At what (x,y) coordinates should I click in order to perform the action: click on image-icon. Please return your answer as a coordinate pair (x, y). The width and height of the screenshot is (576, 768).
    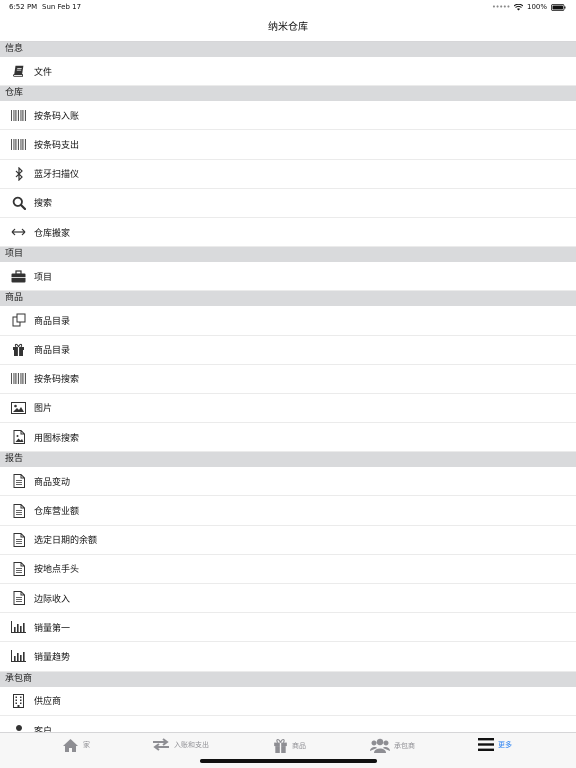
    Looking at the image, I should click on (18, 407).